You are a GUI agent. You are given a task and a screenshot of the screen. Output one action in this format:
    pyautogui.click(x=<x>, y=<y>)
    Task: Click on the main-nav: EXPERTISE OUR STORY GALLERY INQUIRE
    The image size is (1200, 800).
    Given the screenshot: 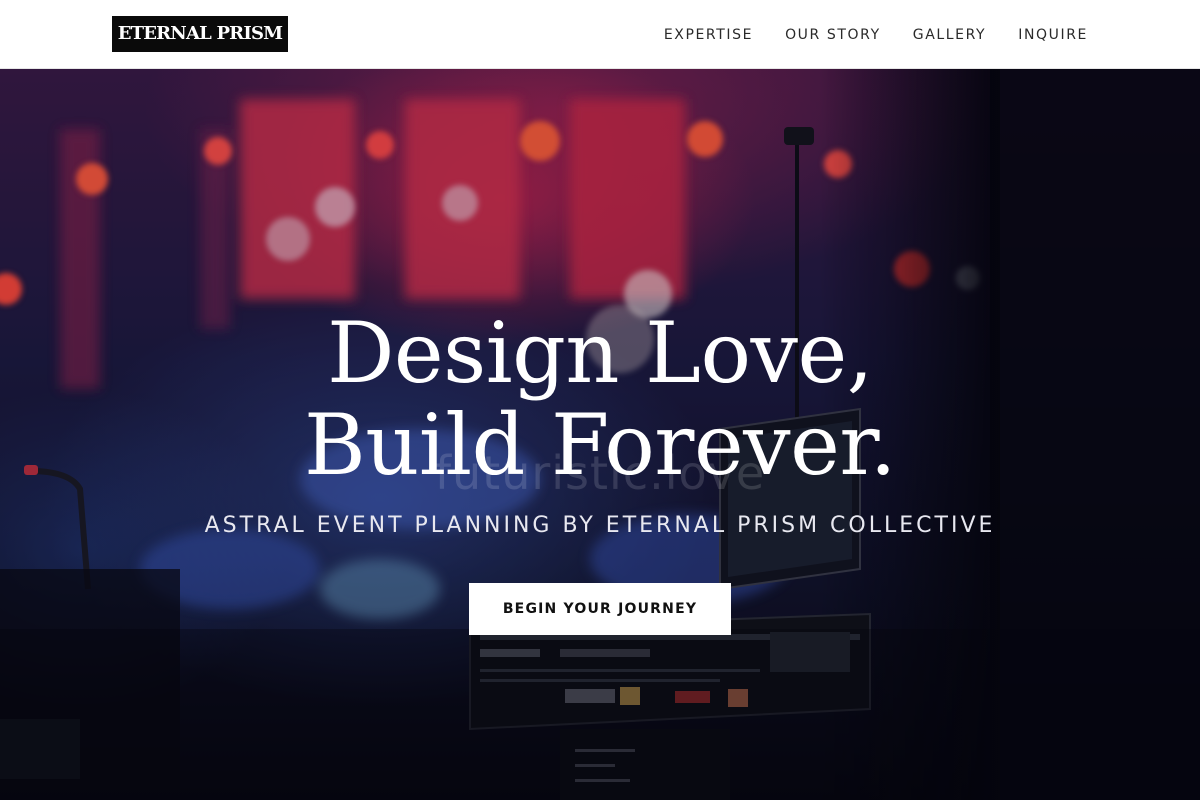 What is the action you would take?
    pyautogui.click(x=876, y=34)
    